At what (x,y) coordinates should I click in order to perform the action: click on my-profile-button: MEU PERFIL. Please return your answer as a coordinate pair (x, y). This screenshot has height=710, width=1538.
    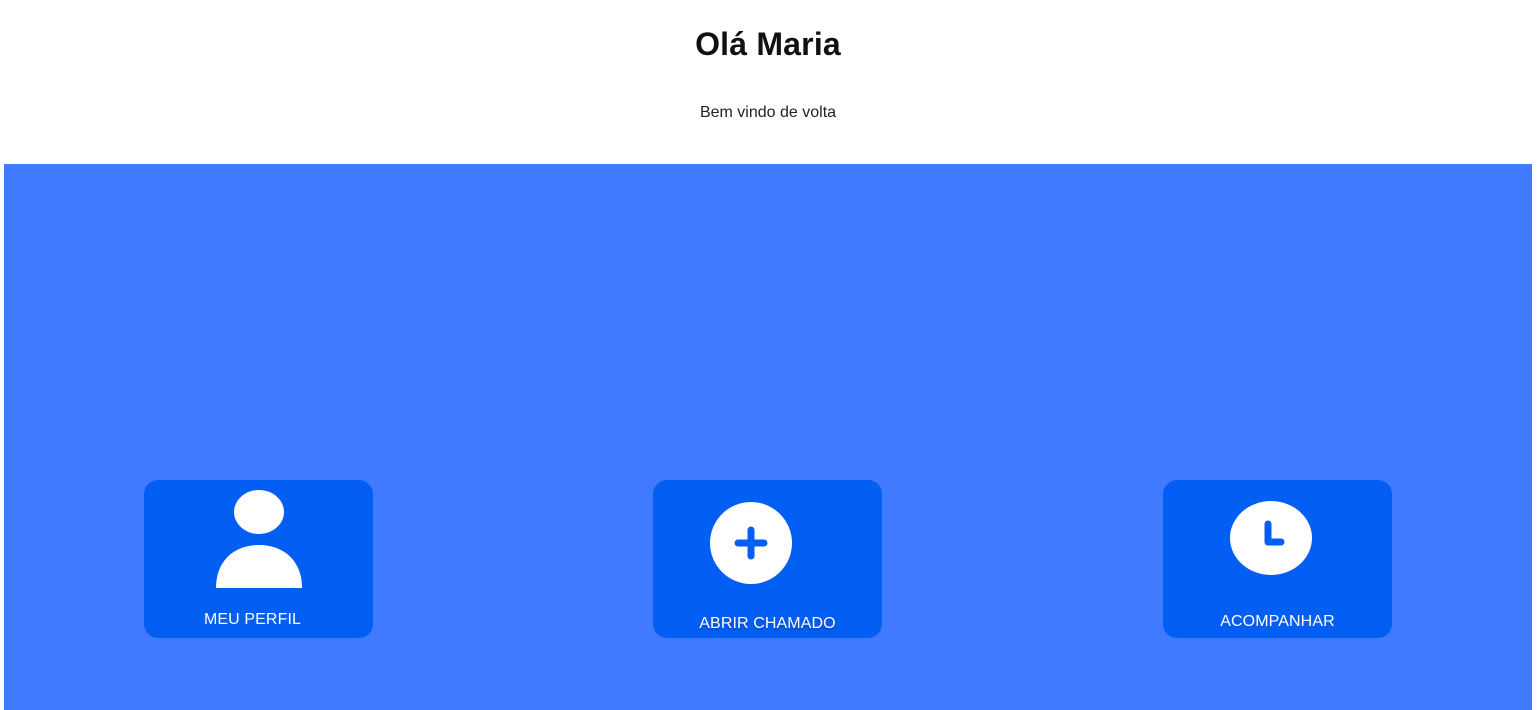
    Looking at the image, I should click on (258, 559).